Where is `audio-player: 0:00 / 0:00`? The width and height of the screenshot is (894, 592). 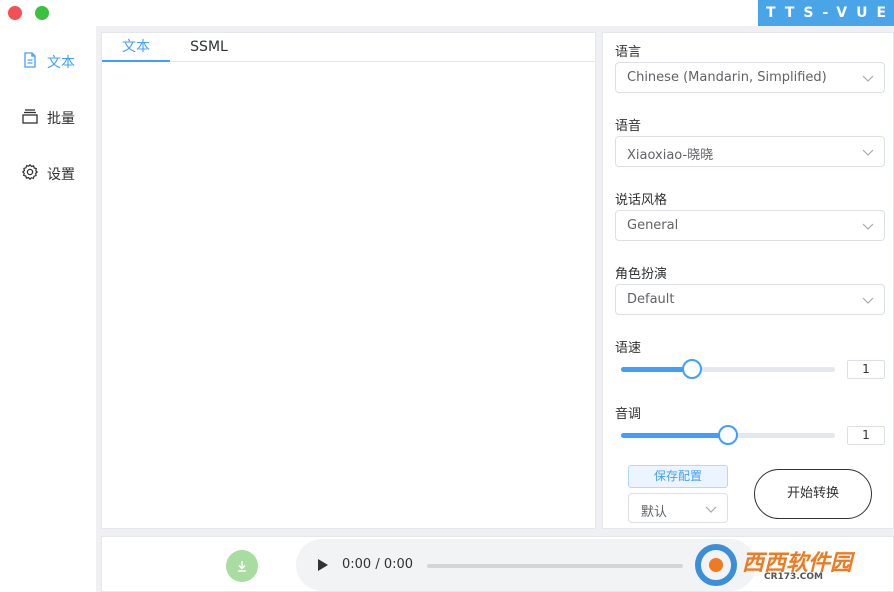 audio-player: 0:00 / 0:00 is located at coordinates (526, 565).